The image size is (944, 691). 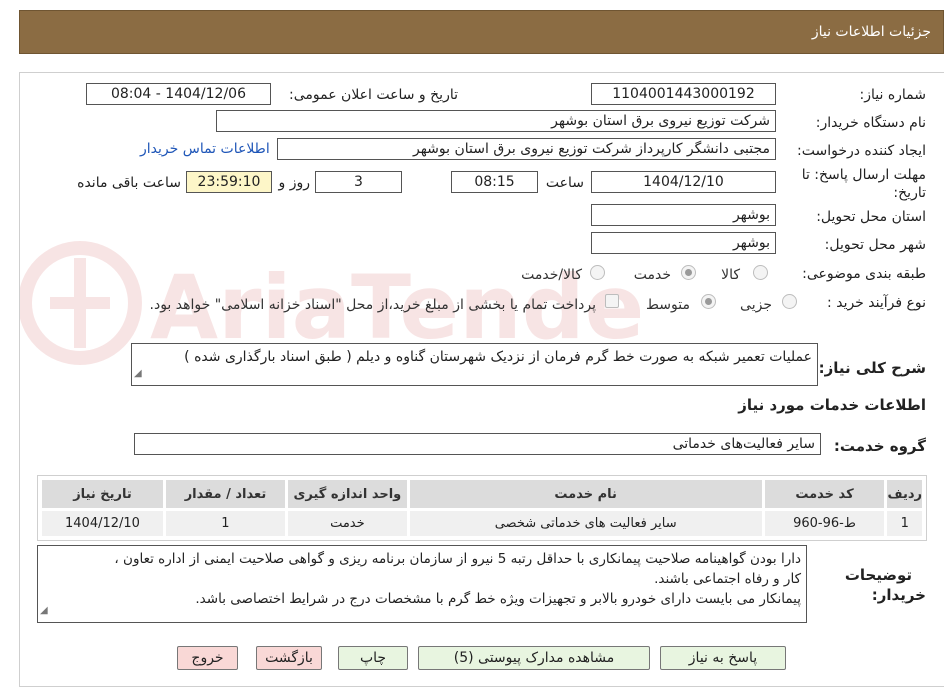 I want to click on col-header-row-no: ردیف, so click(x=904, y=494).